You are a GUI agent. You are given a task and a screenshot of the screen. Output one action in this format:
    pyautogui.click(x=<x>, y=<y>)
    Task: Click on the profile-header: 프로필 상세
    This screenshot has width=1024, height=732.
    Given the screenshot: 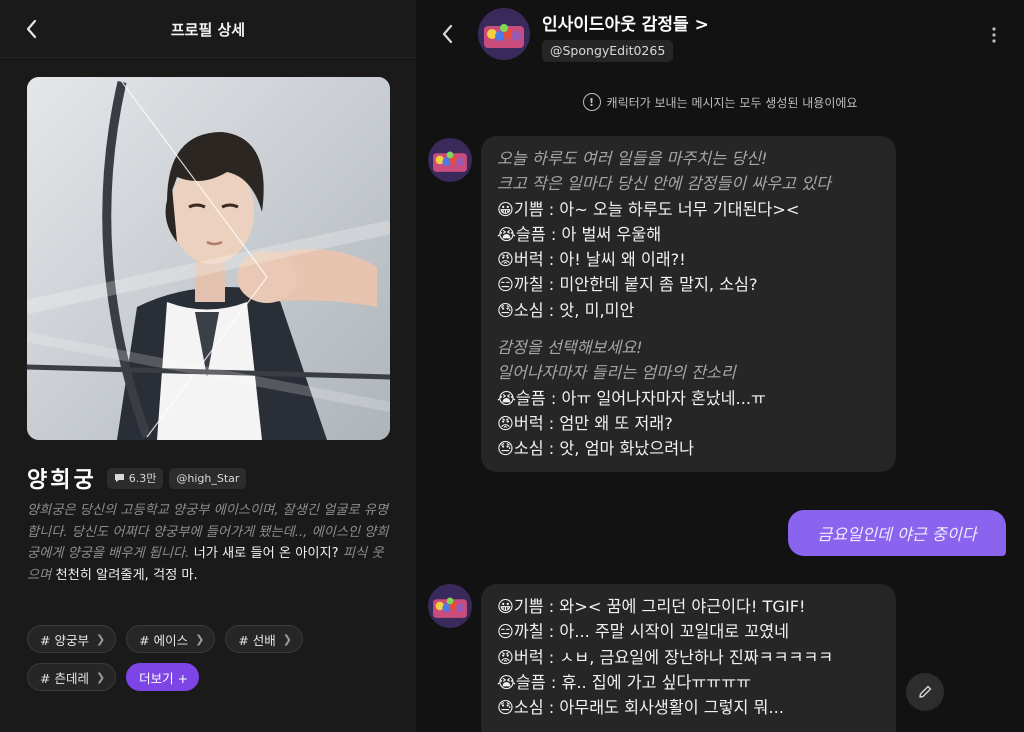 What is the action you would take?
    pyautogui.click(x=208, y=29)
    